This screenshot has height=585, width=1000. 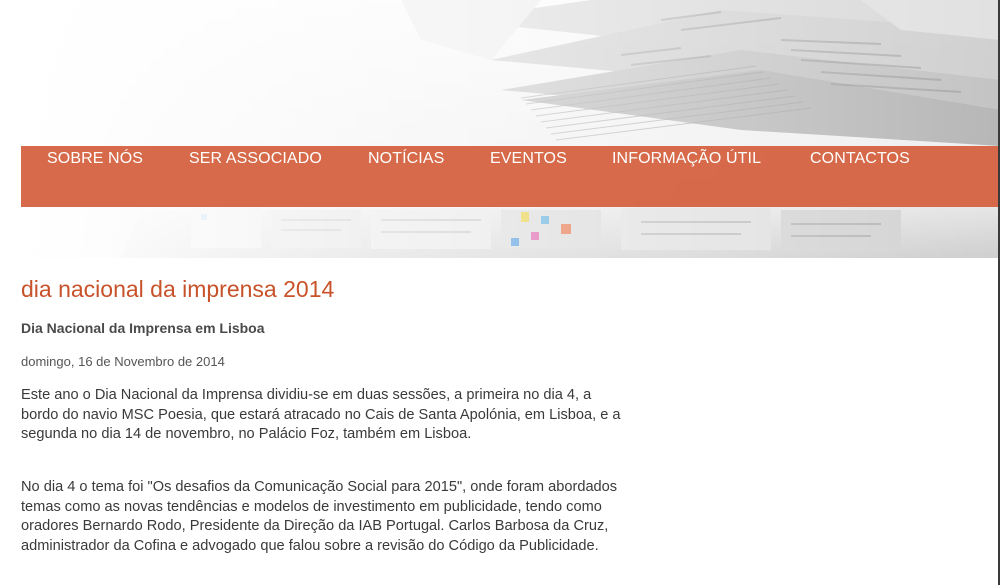 I want to click on nav-item-contactos: CONTACTOS, so click(x=860, y=159).